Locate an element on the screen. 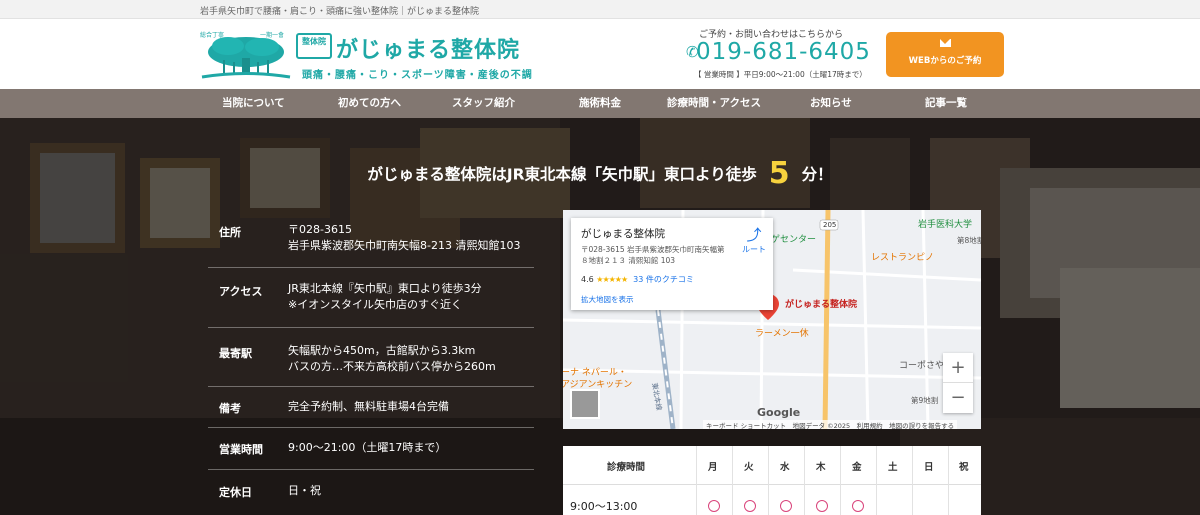 The height and width of the screenshot is (515, 1200). nav-item-articles: 記事一覧 is located at coordinates (946, 103).